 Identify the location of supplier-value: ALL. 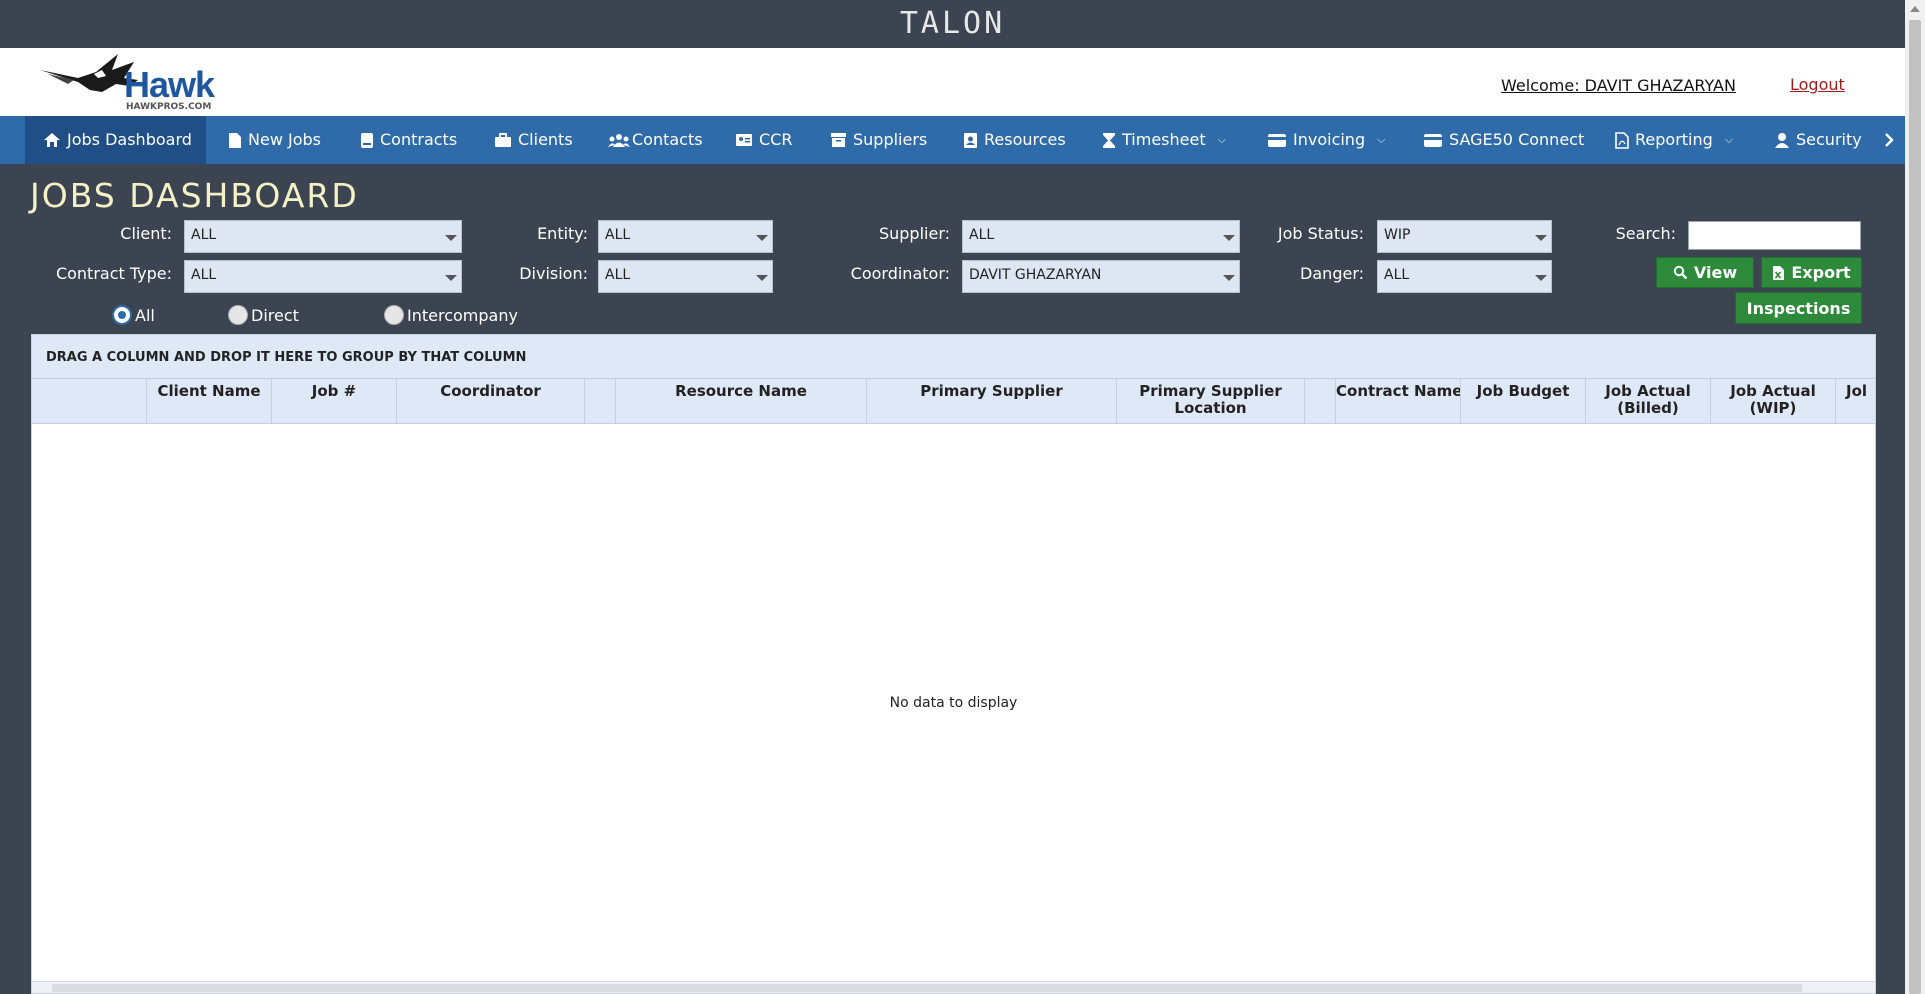
(982, 235).